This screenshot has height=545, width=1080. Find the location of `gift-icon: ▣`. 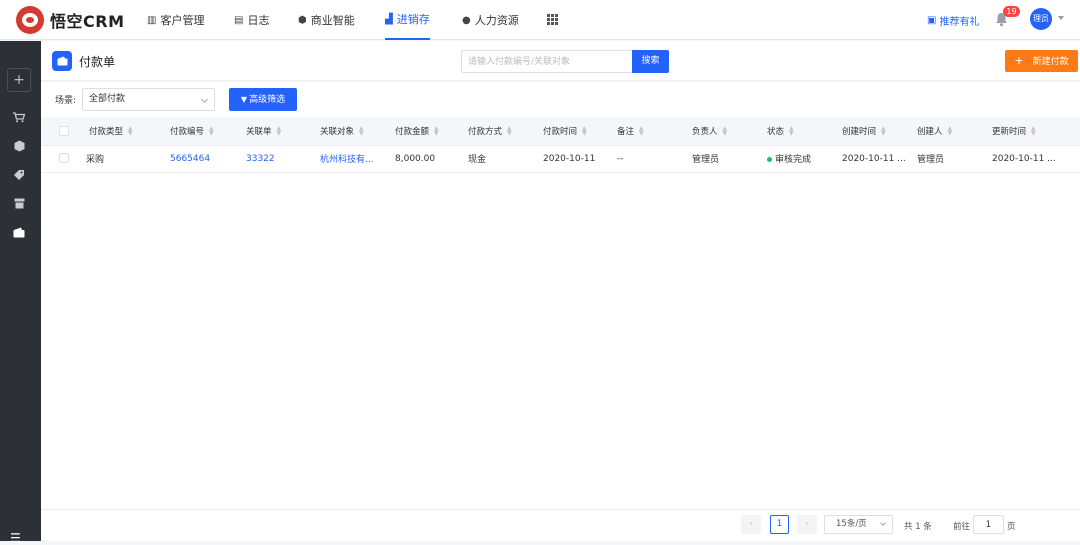

gift-icon: ▣ is located at coordinates (932, 20).